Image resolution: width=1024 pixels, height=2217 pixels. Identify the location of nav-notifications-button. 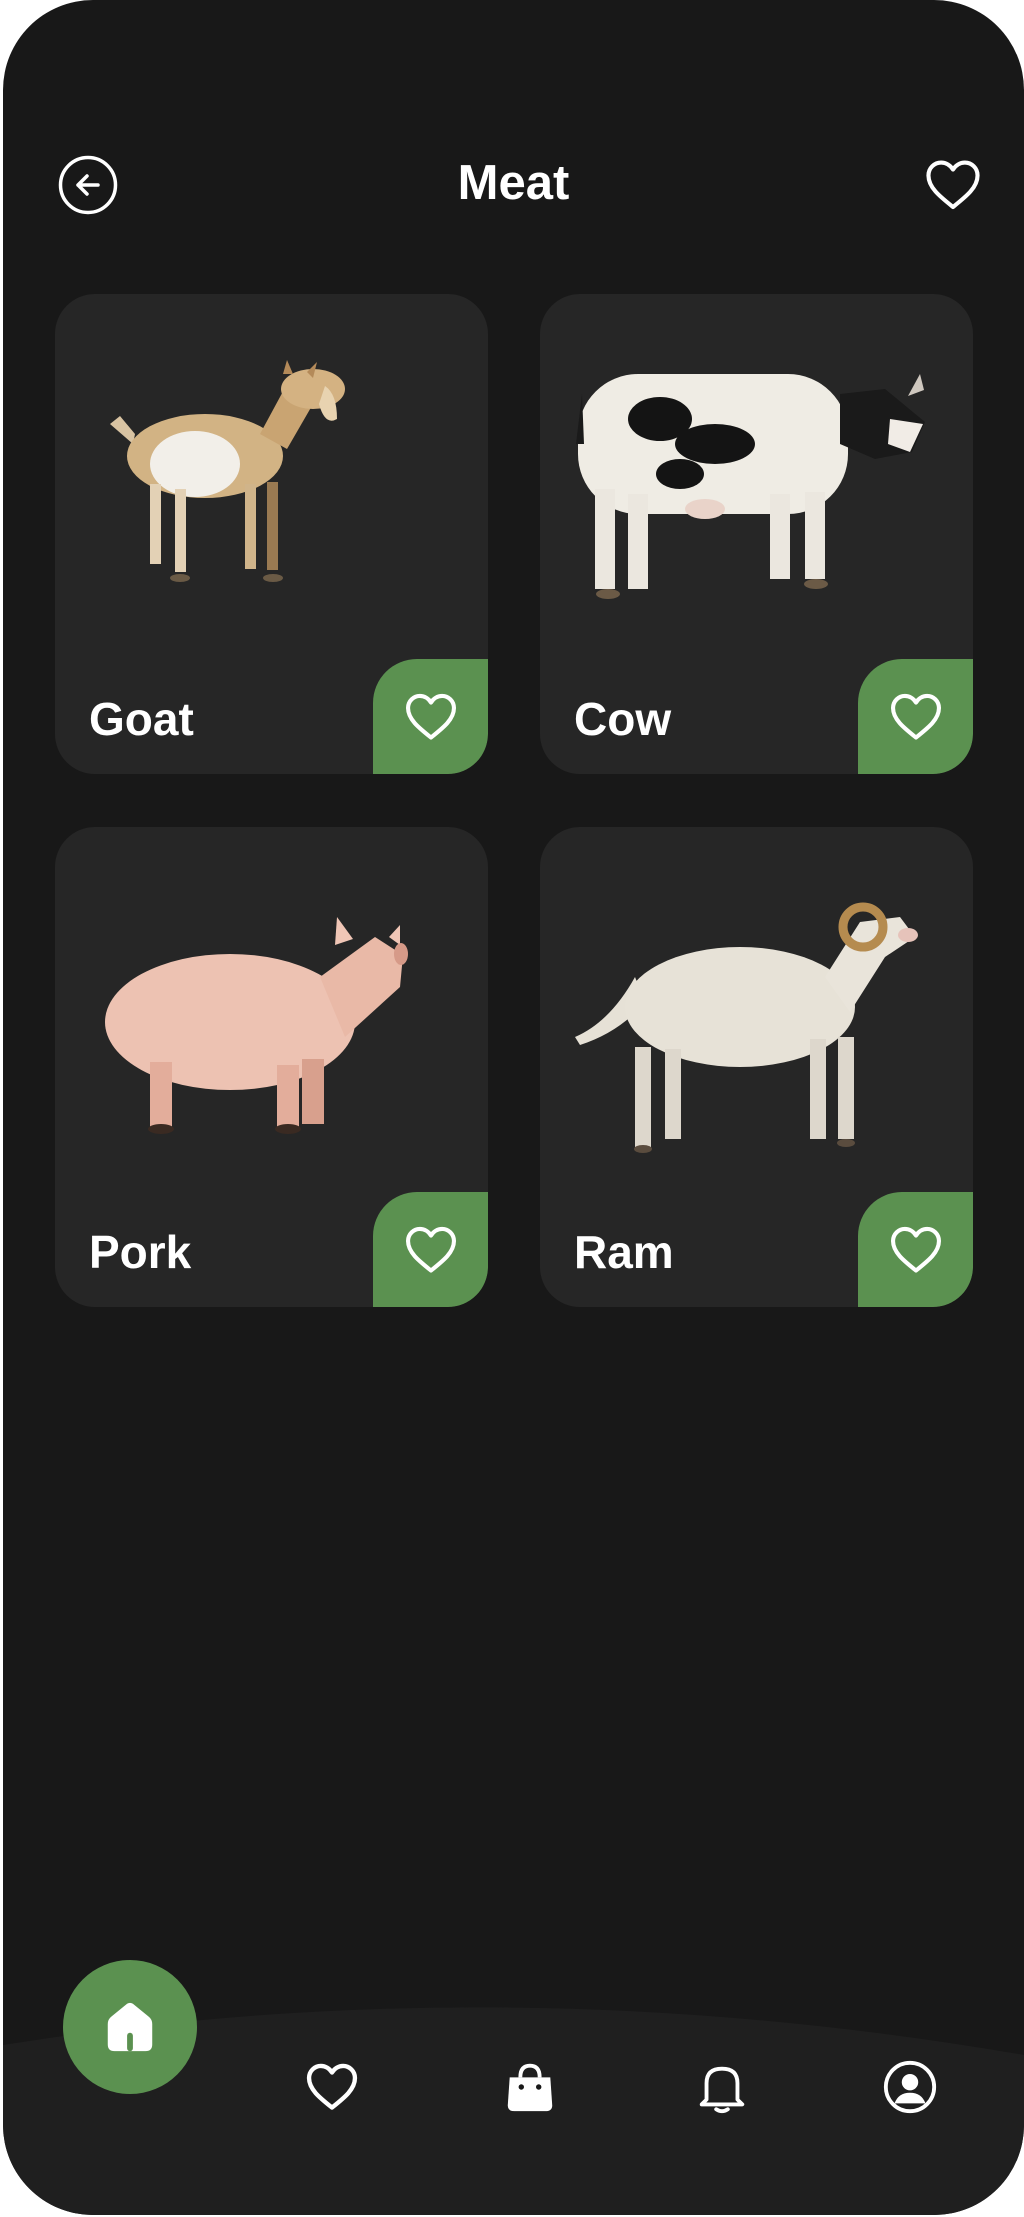
(722, 2087).